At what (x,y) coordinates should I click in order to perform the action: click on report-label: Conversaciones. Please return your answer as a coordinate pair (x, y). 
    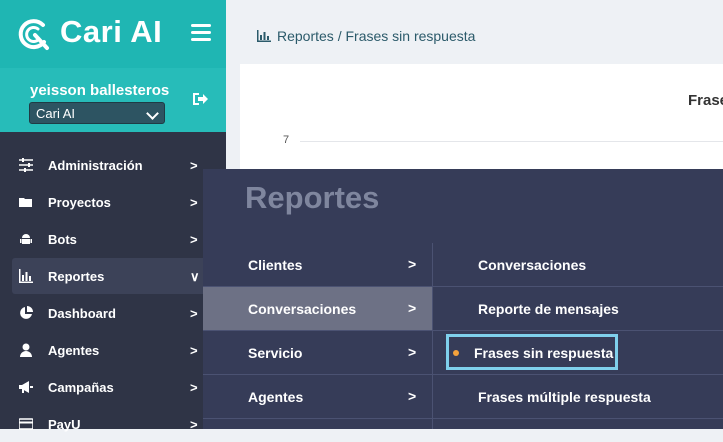
    Looking at the image, I should click on (532, 265).